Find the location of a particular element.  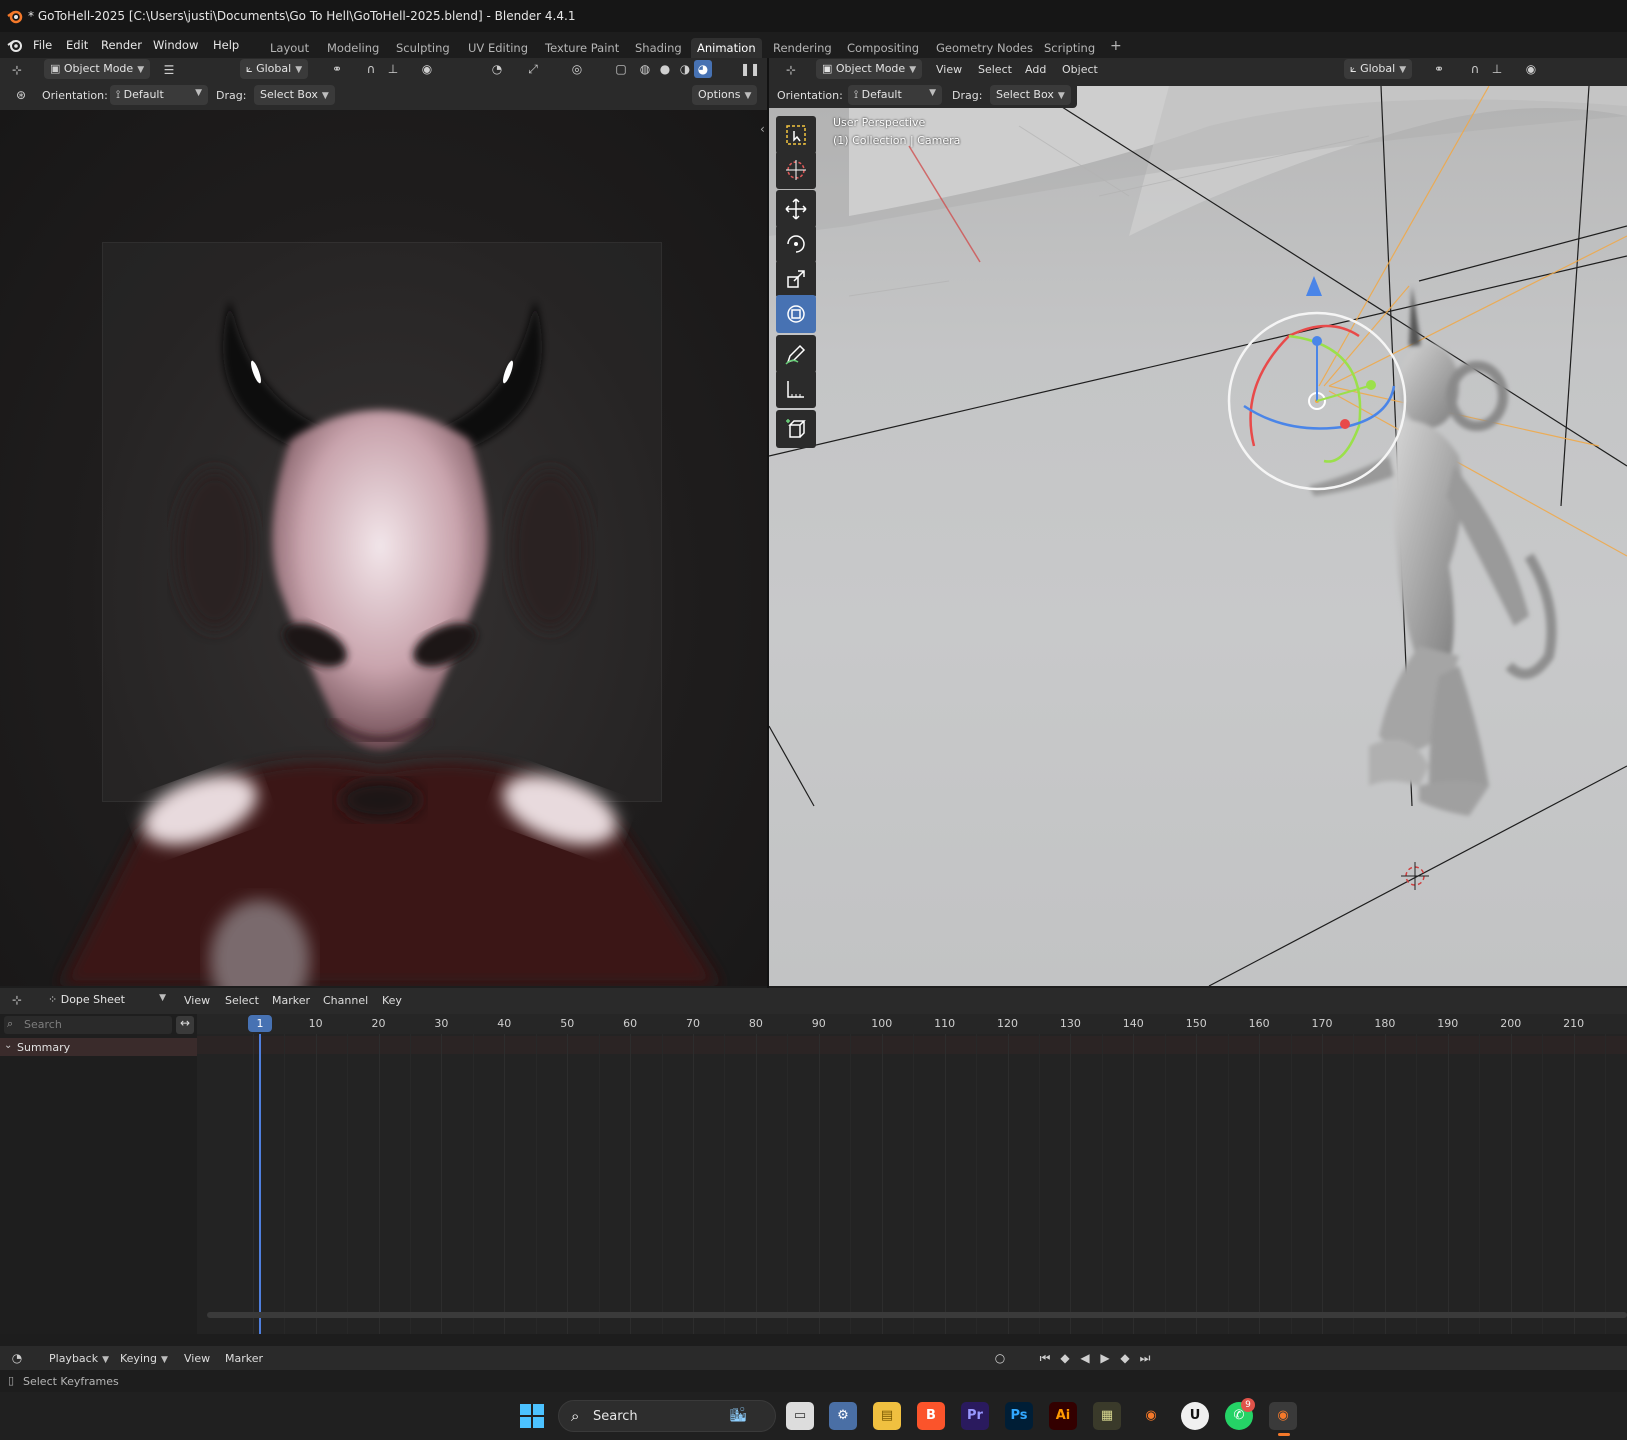

expand-chevron-icon: ⌄ is located at coordinates (8, 1045).